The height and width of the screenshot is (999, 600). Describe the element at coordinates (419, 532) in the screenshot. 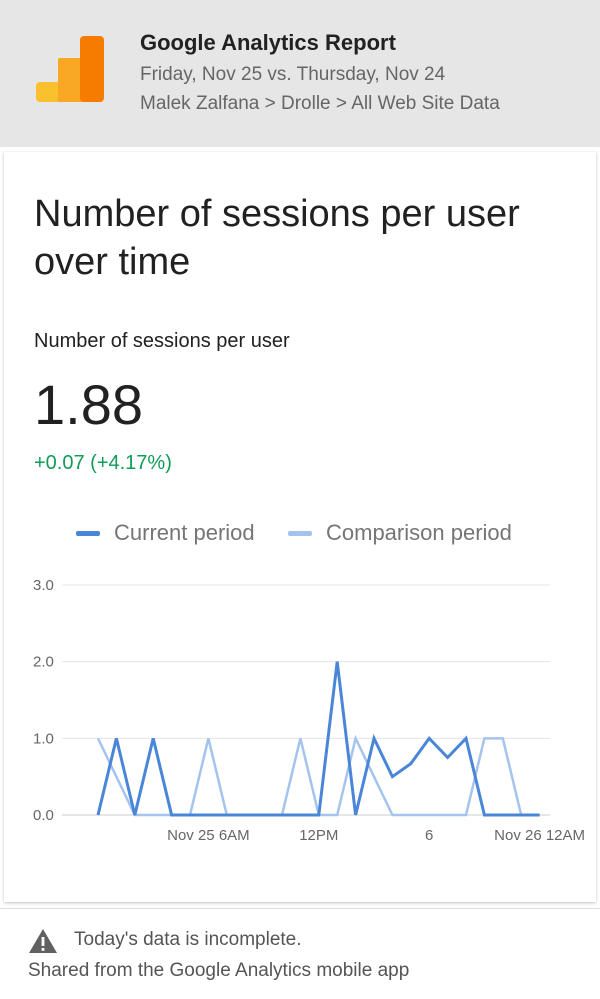

I see `legend-label-comparison: Comparison period` at that location.